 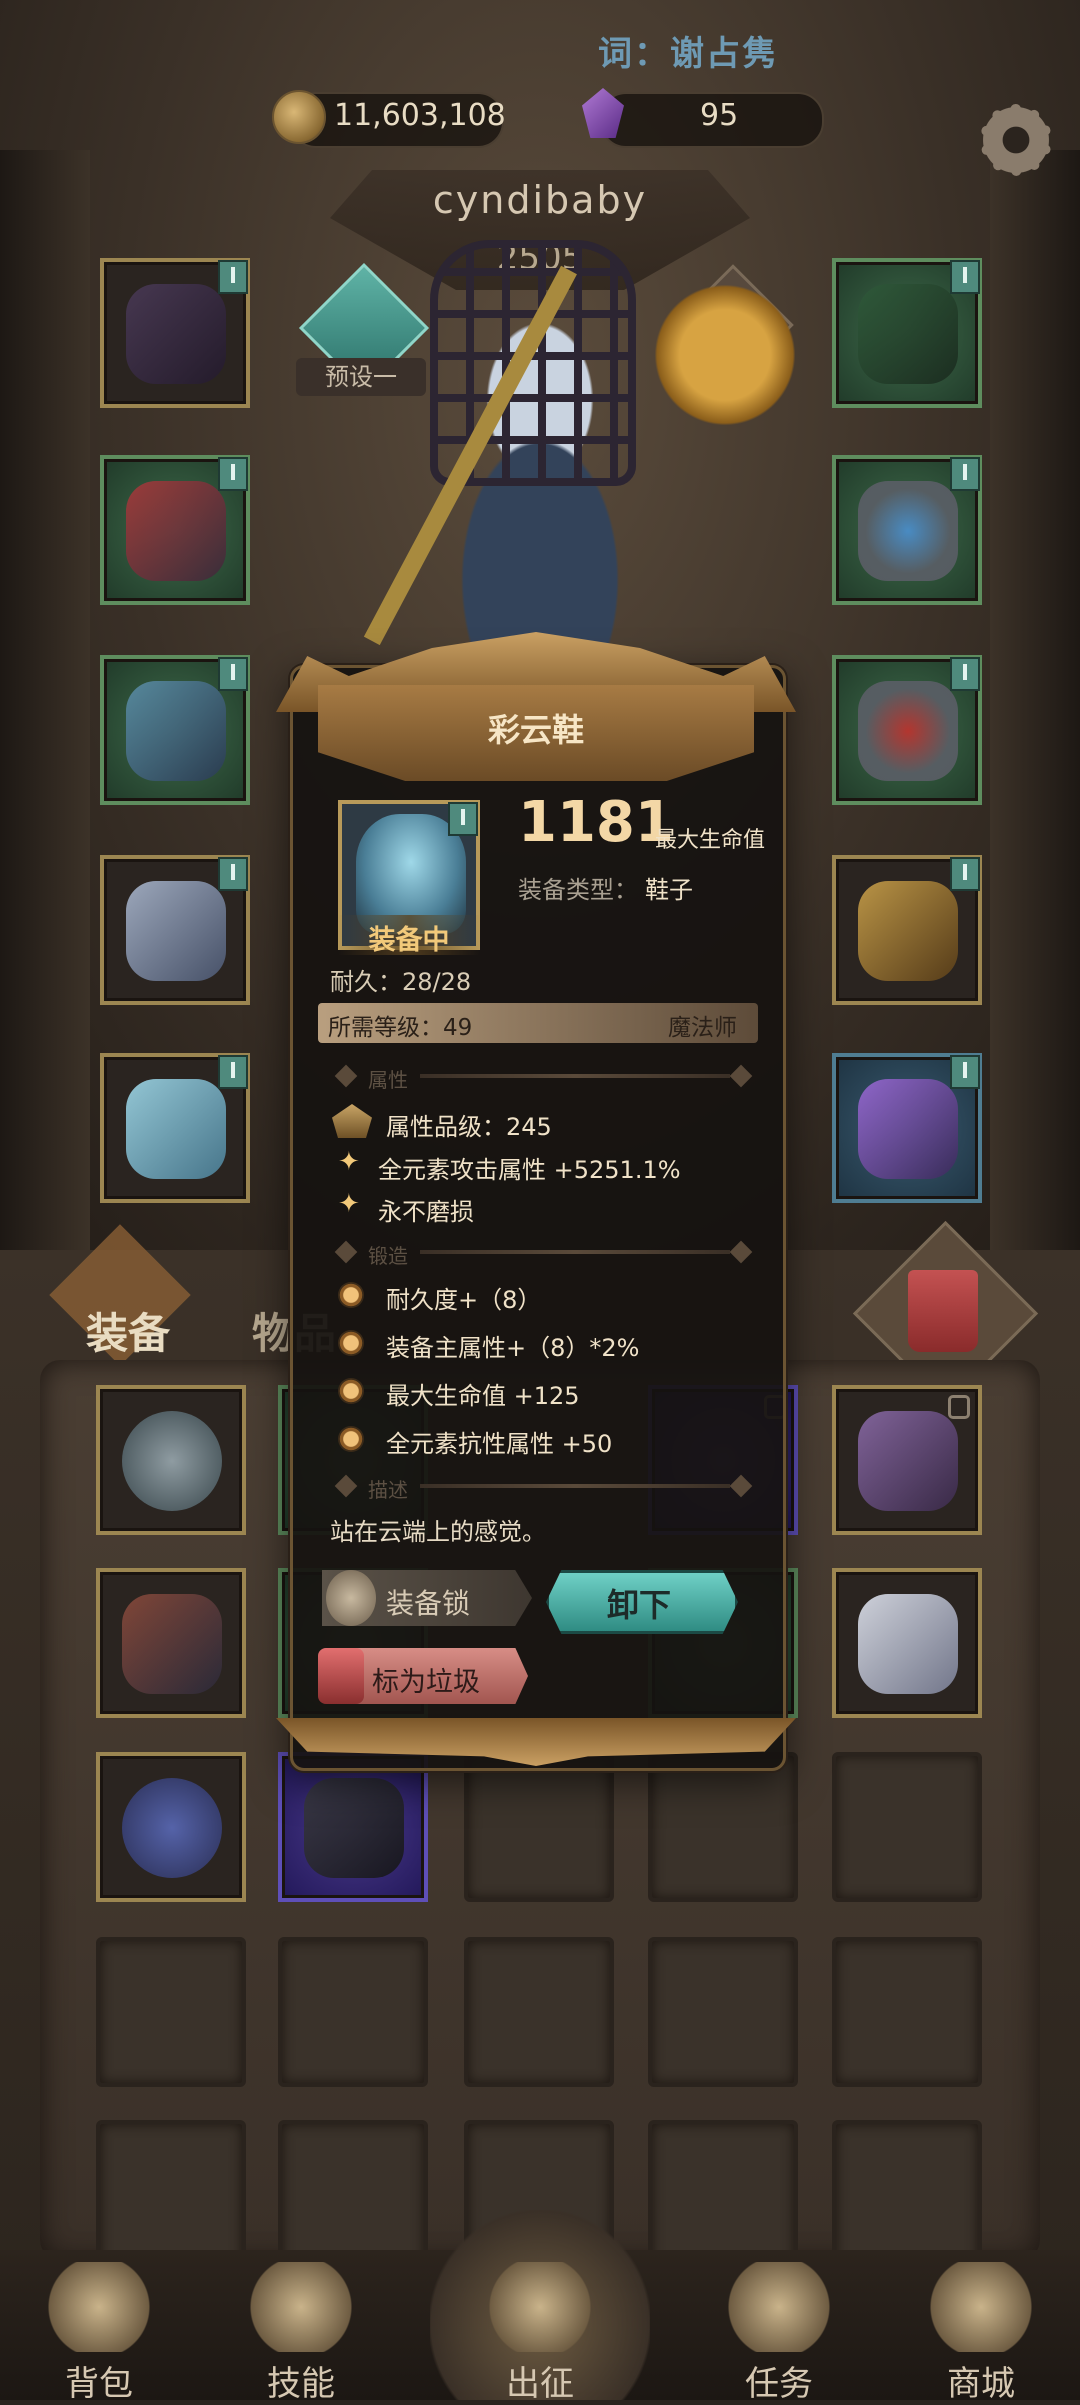 I want to click on bracer-icon, so click(x=354, y=1828).